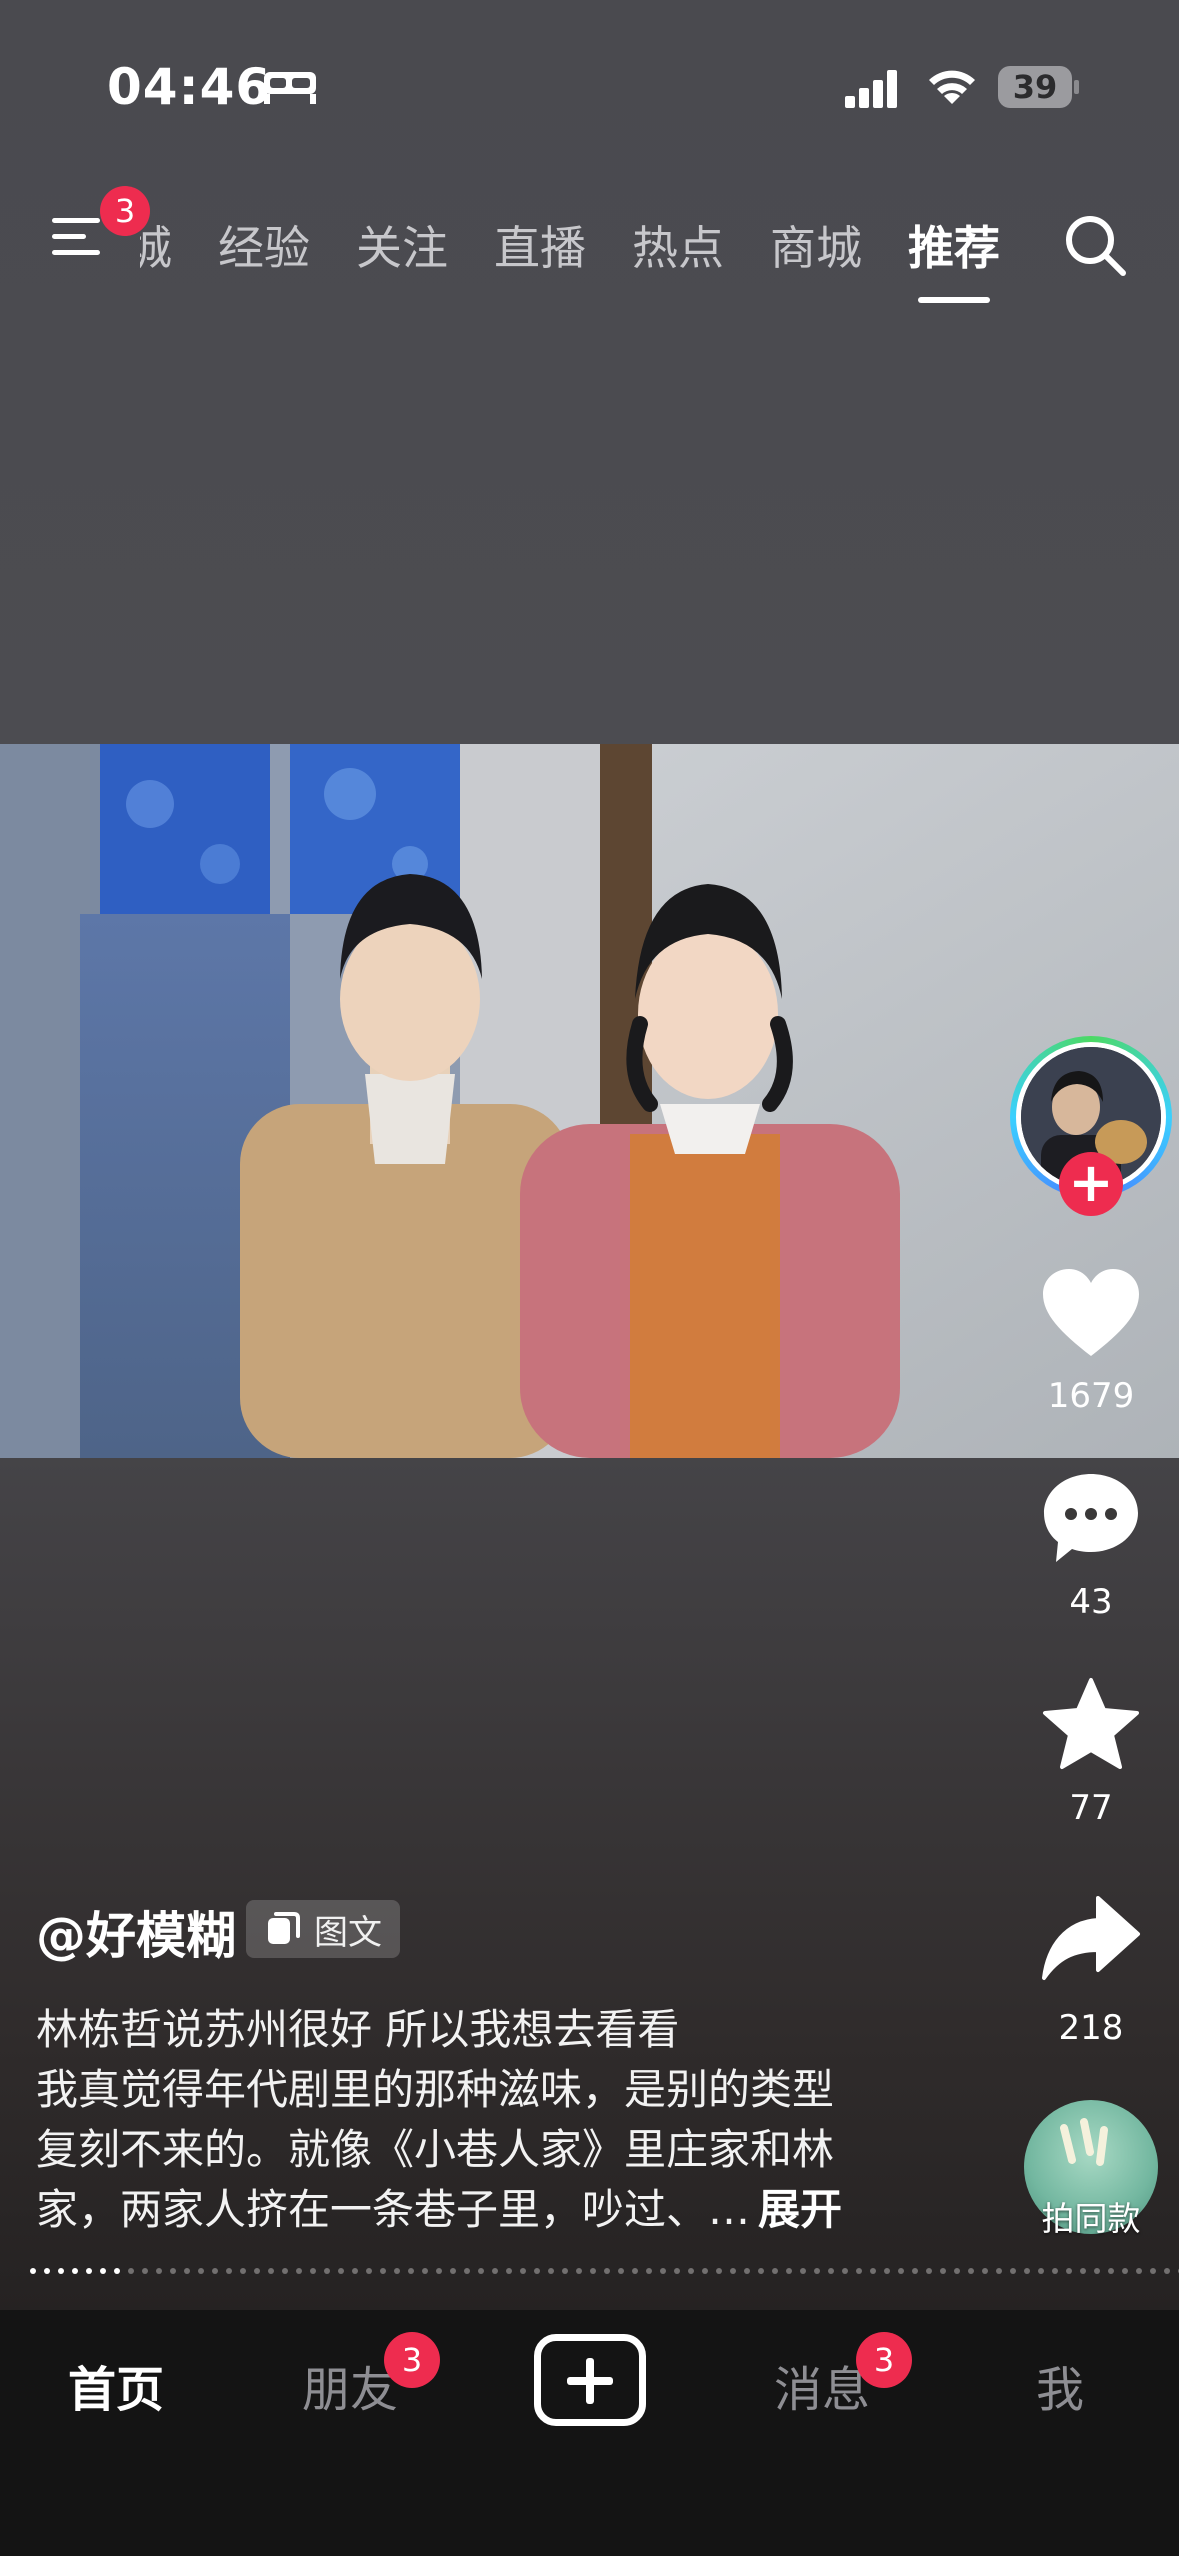 The width and height of the screenshot is (1179, 2556). Describe the element at coordinates (954, 300) in the screenshot. I see `active-tab-indicator` at that location.